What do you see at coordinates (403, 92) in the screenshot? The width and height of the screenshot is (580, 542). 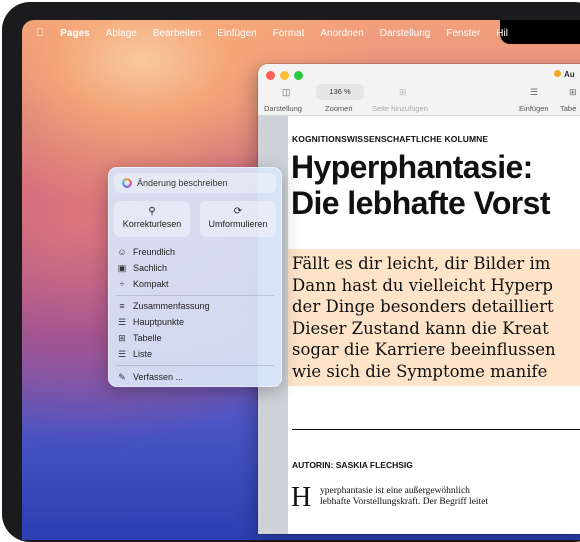 I see `add-page-icon: ⊞` at bounding box center [403, 92].